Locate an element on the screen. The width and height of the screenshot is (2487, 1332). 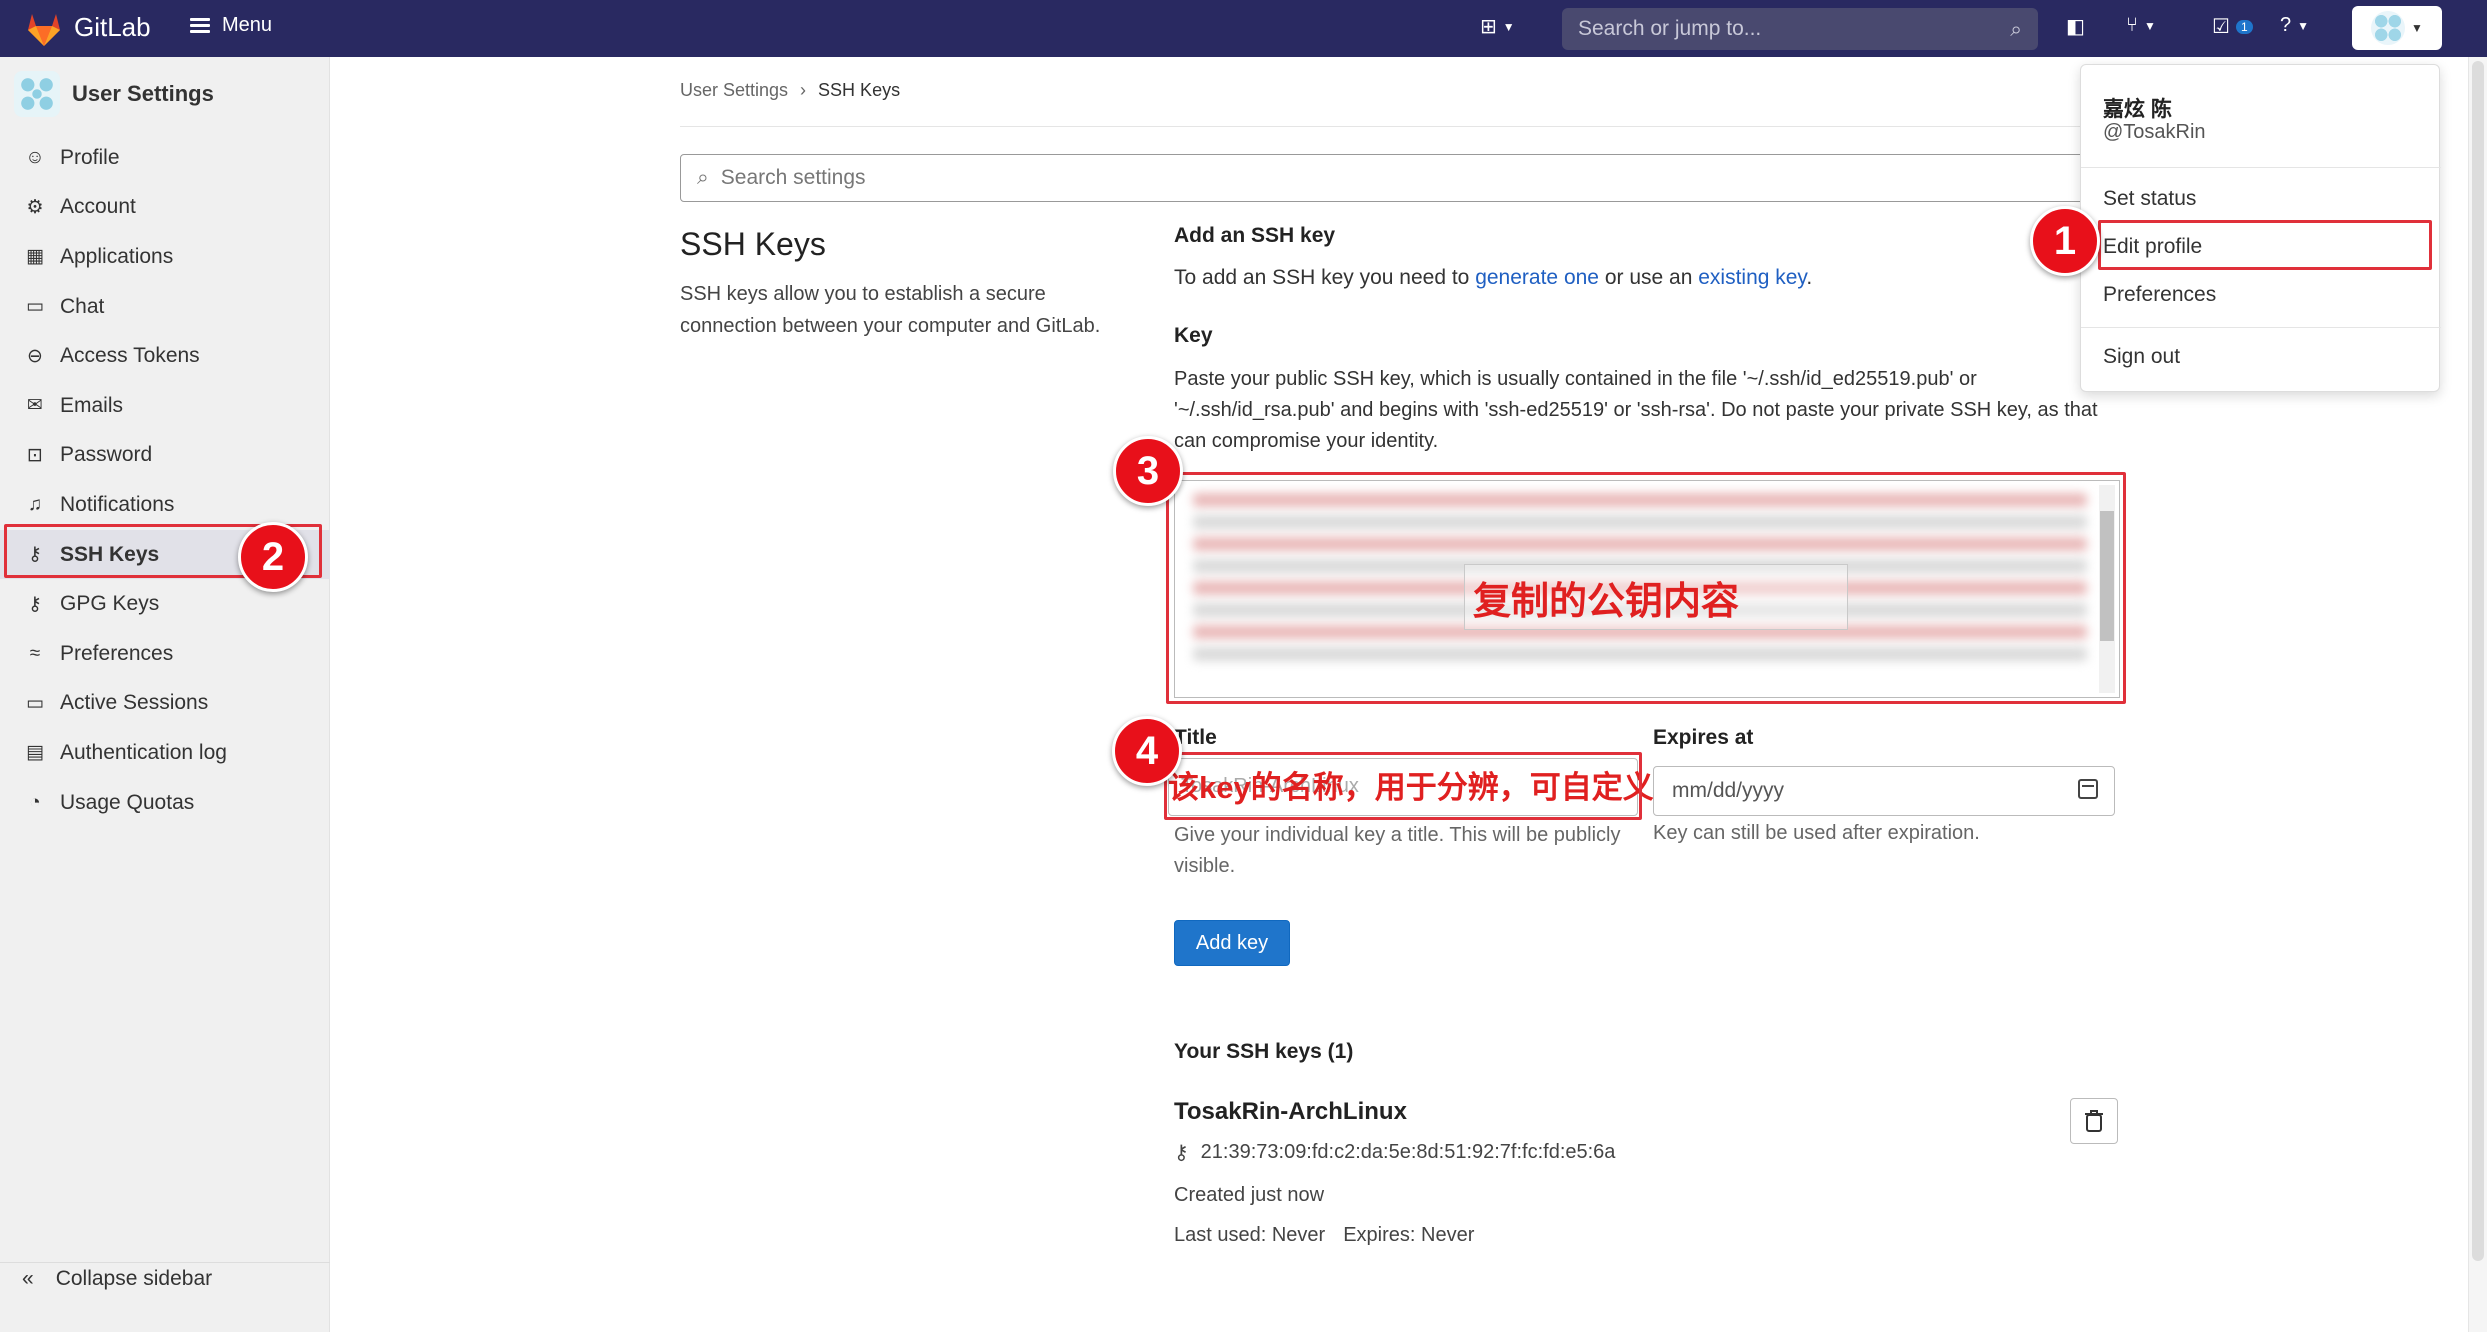
sidebar-item-label: Authentication log is located at coordinates (143, 752).